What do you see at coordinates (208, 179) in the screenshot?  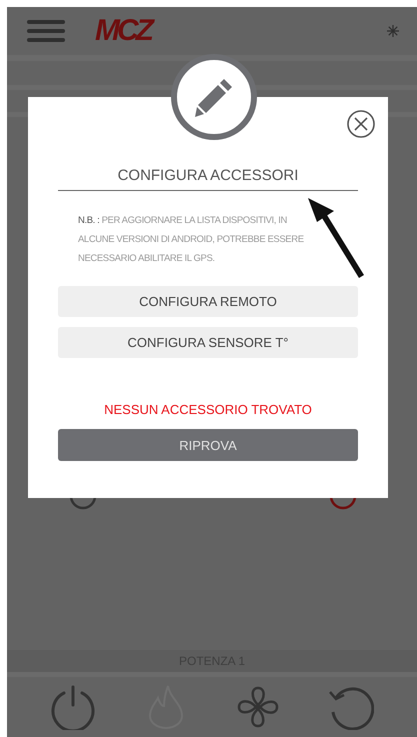 I see `dialog-title: CONFIGURA ACCESSORI` at bounding box center [208, 179].